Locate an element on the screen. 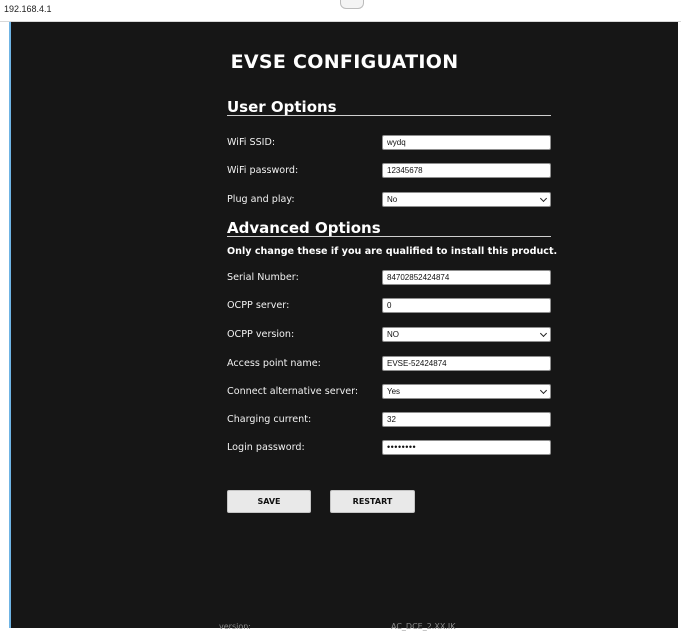 Image resolution: width=681 pixels, height=631 pixels. serial-number-label: Serial Number: is located at coordinates (263, 277).